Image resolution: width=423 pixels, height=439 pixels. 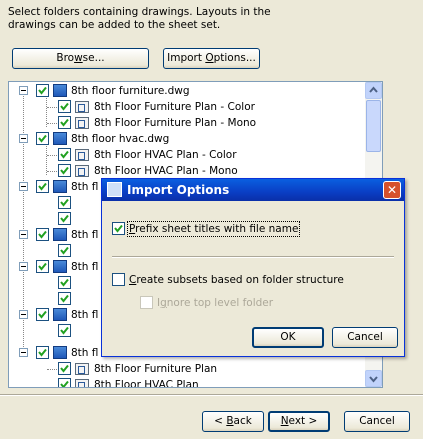 I want to click on back-button: < Back, so click(x=233, y=421).